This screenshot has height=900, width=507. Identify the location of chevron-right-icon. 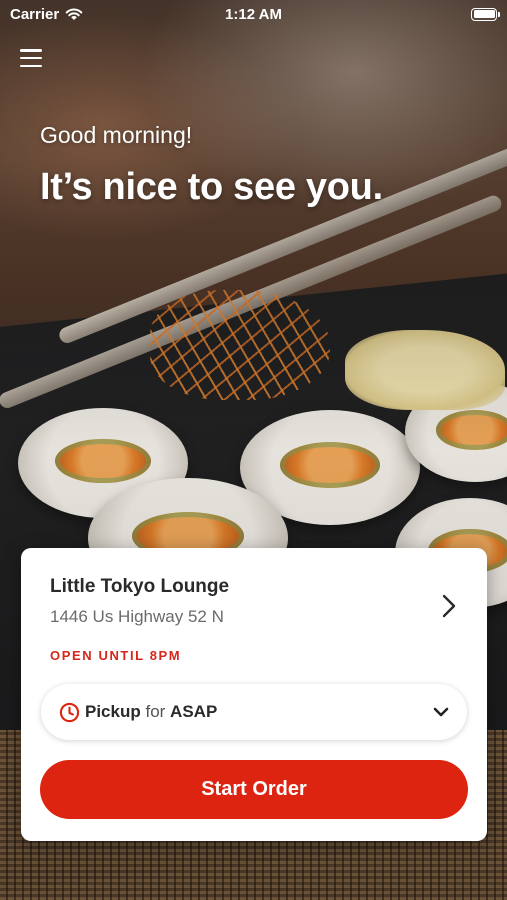
(449, 606).